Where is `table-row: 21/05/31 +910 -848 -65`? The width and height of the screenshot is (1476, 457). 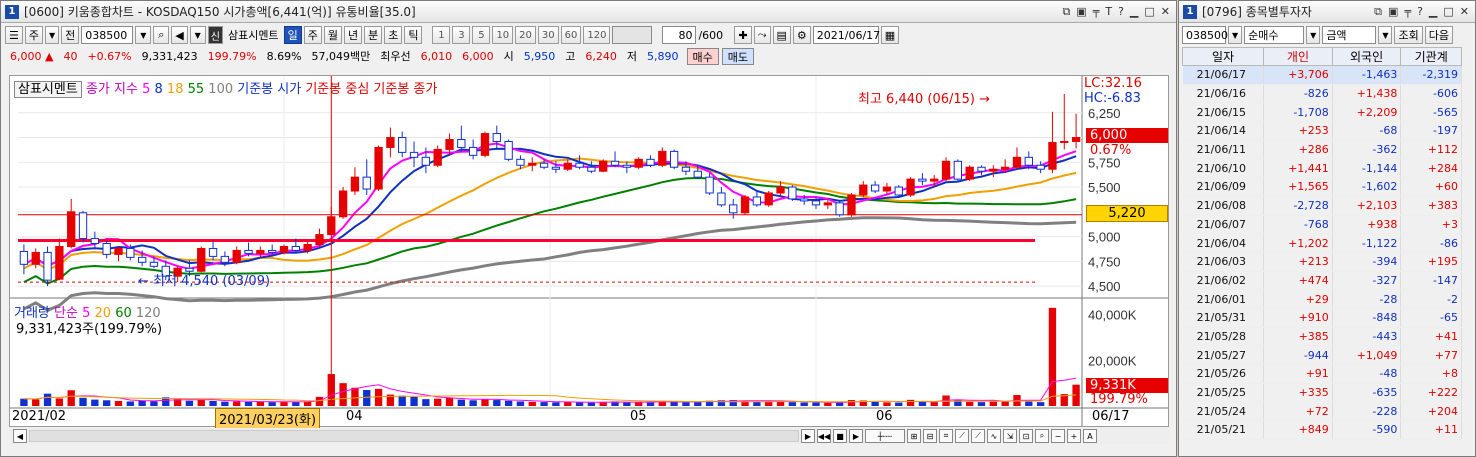 table-row: 21/05/31 +910 -848 -65 is located at coordinates (1322, 318).